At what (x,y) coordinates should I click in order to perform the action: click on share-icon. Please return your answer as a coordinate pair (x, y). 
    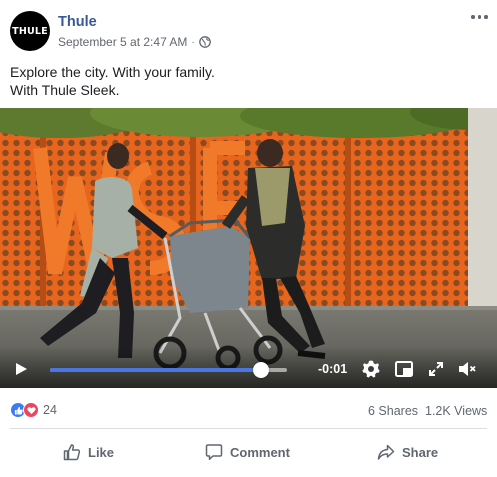
    Looking at the image, I should click on (386, 452).